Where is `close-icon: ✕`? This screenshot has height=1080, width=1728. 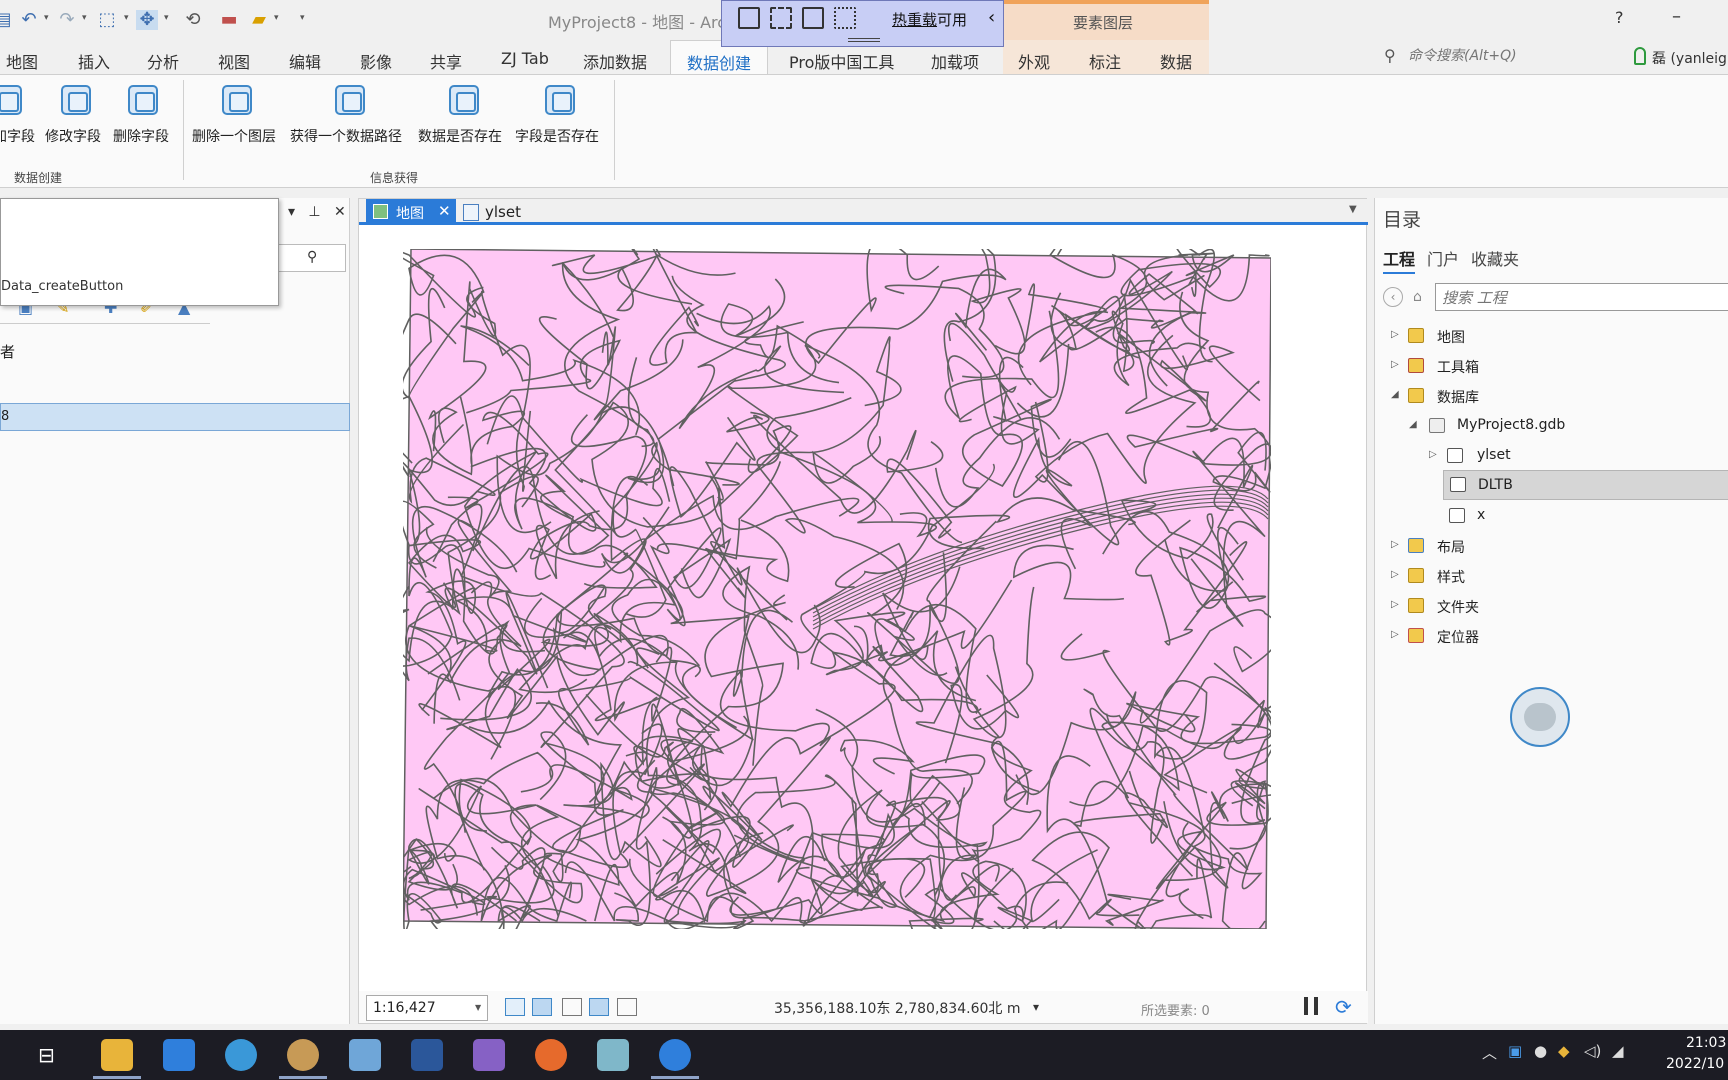 close-icon: ✕ is located at coordinates (340, 212).